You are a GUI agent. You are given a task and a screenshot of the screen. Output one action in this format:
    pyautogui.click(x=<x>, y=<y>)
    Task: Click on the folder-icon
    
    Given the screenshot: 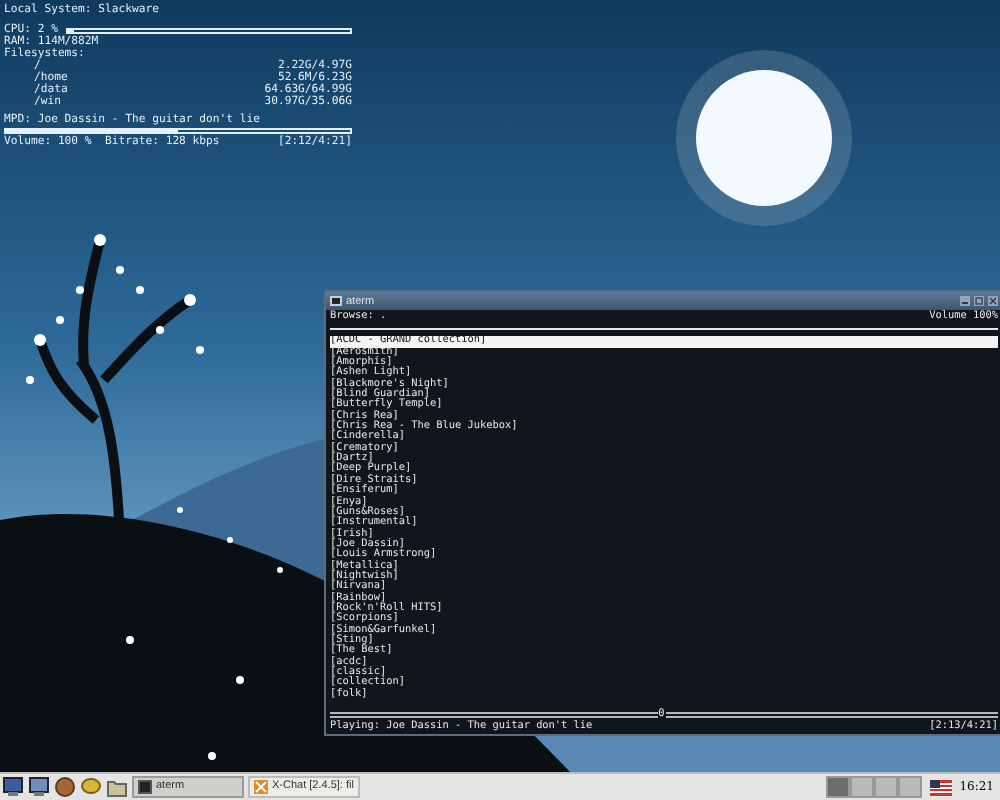 What is the action you would take?
    pyautogui.click(x=117, y=787)
    